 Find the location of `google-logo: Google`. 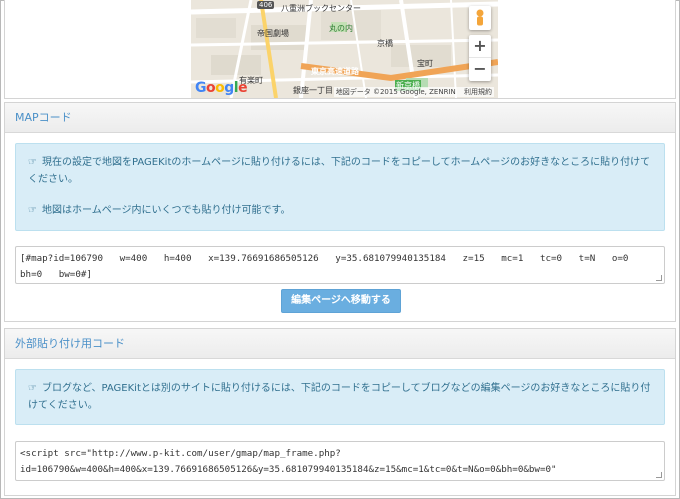

google-logo: Google is located at coordinates (221, 88).